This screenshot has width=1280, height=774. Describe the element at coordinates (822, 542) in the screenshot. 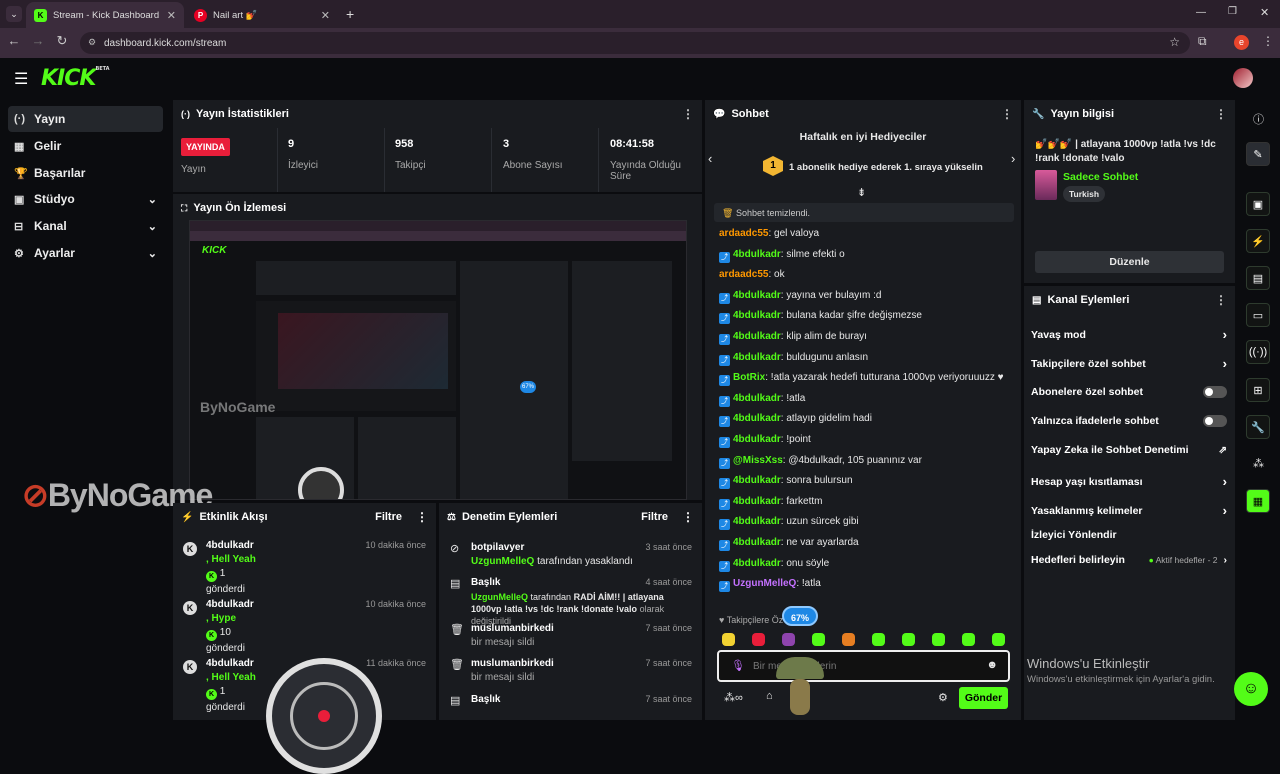

I see `chat-text: ne var ayarlarda` at that location.